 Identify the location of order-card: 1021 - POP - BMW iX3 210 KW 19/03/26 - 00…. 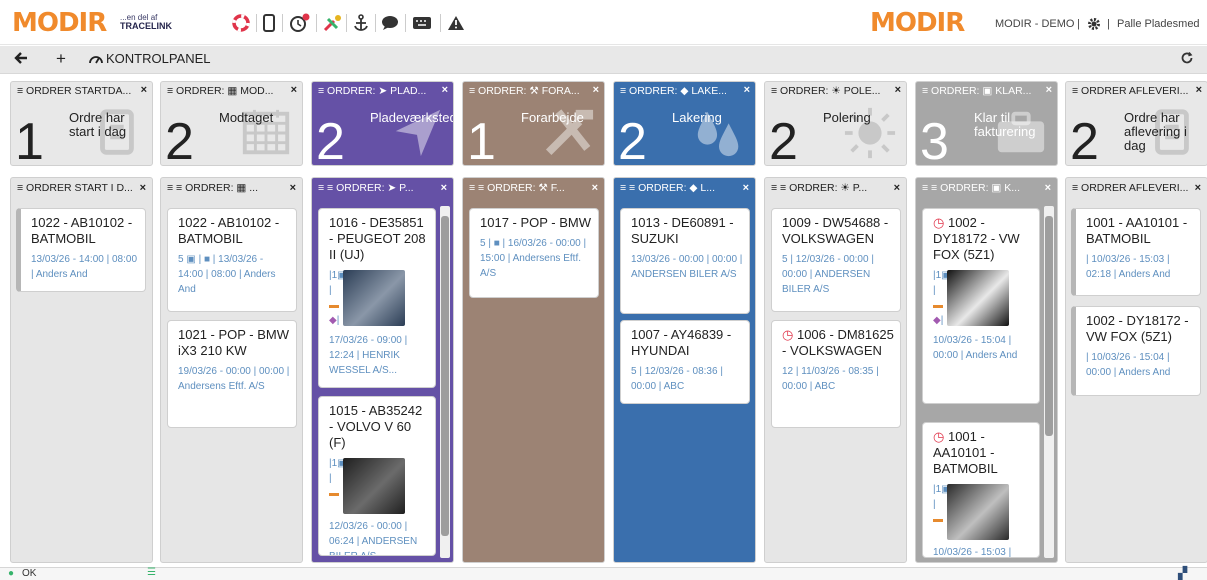
(232, 374).